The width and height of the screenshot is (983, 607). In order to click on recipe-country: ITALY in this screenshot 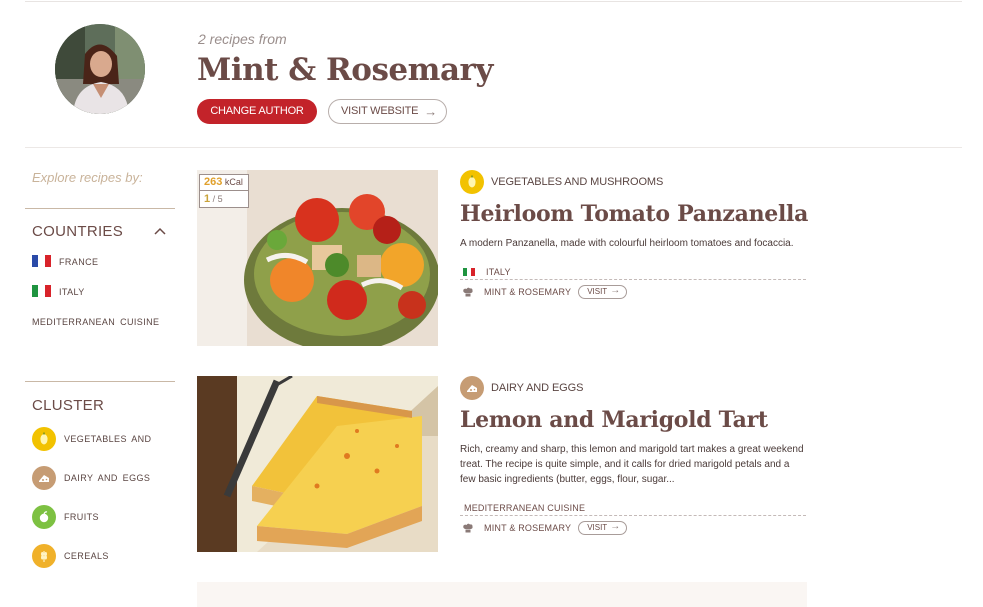, I will do `click(498, 272)`.